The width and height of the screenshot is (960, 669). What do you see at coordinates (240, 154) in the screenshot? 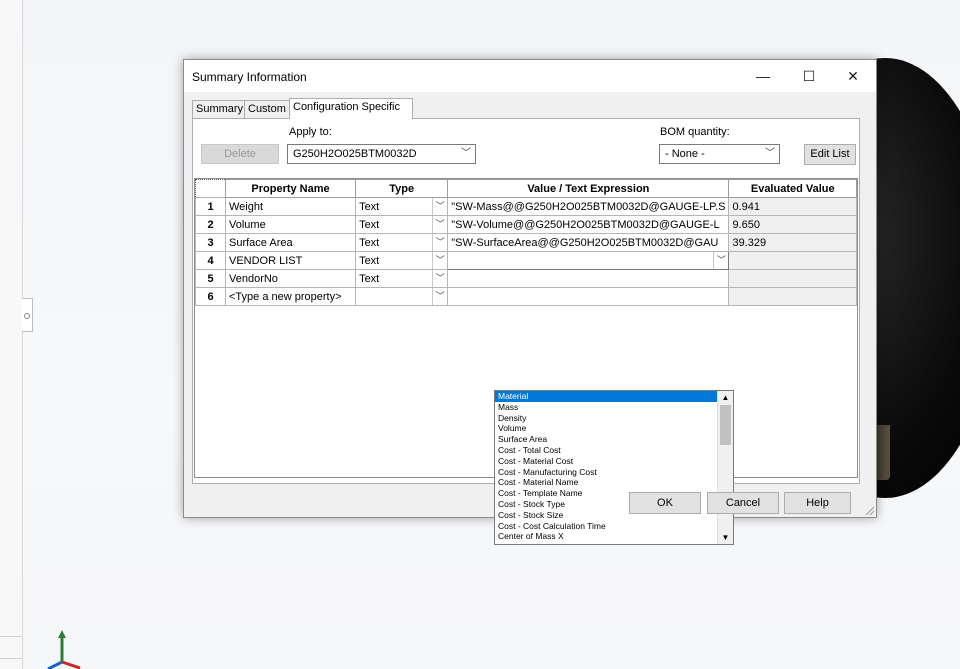
I see `delete-button: Delete` at bounding box center [240, 154].